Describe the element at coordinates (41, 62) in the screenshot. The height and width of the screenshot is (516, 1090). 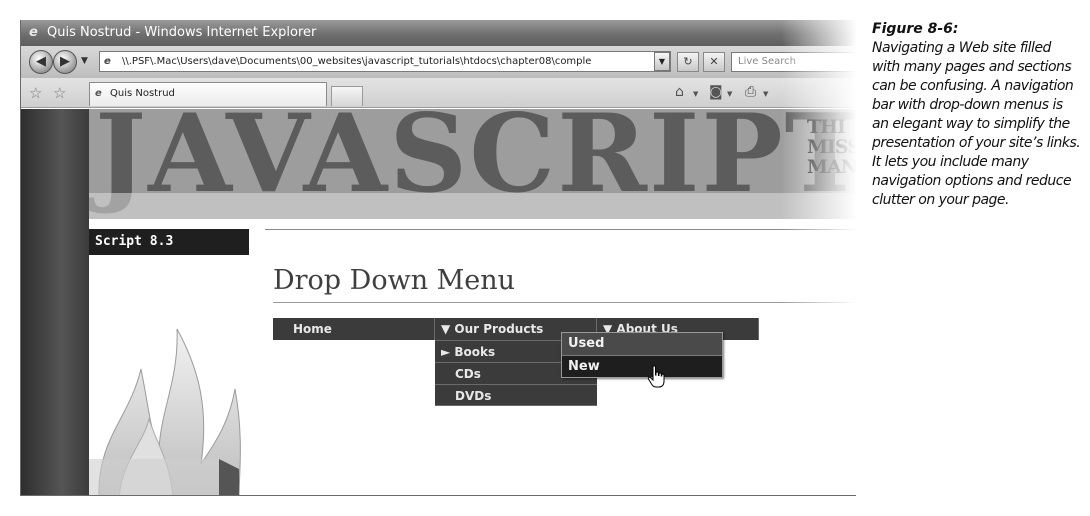
I see `back-button: ◀` at that location.